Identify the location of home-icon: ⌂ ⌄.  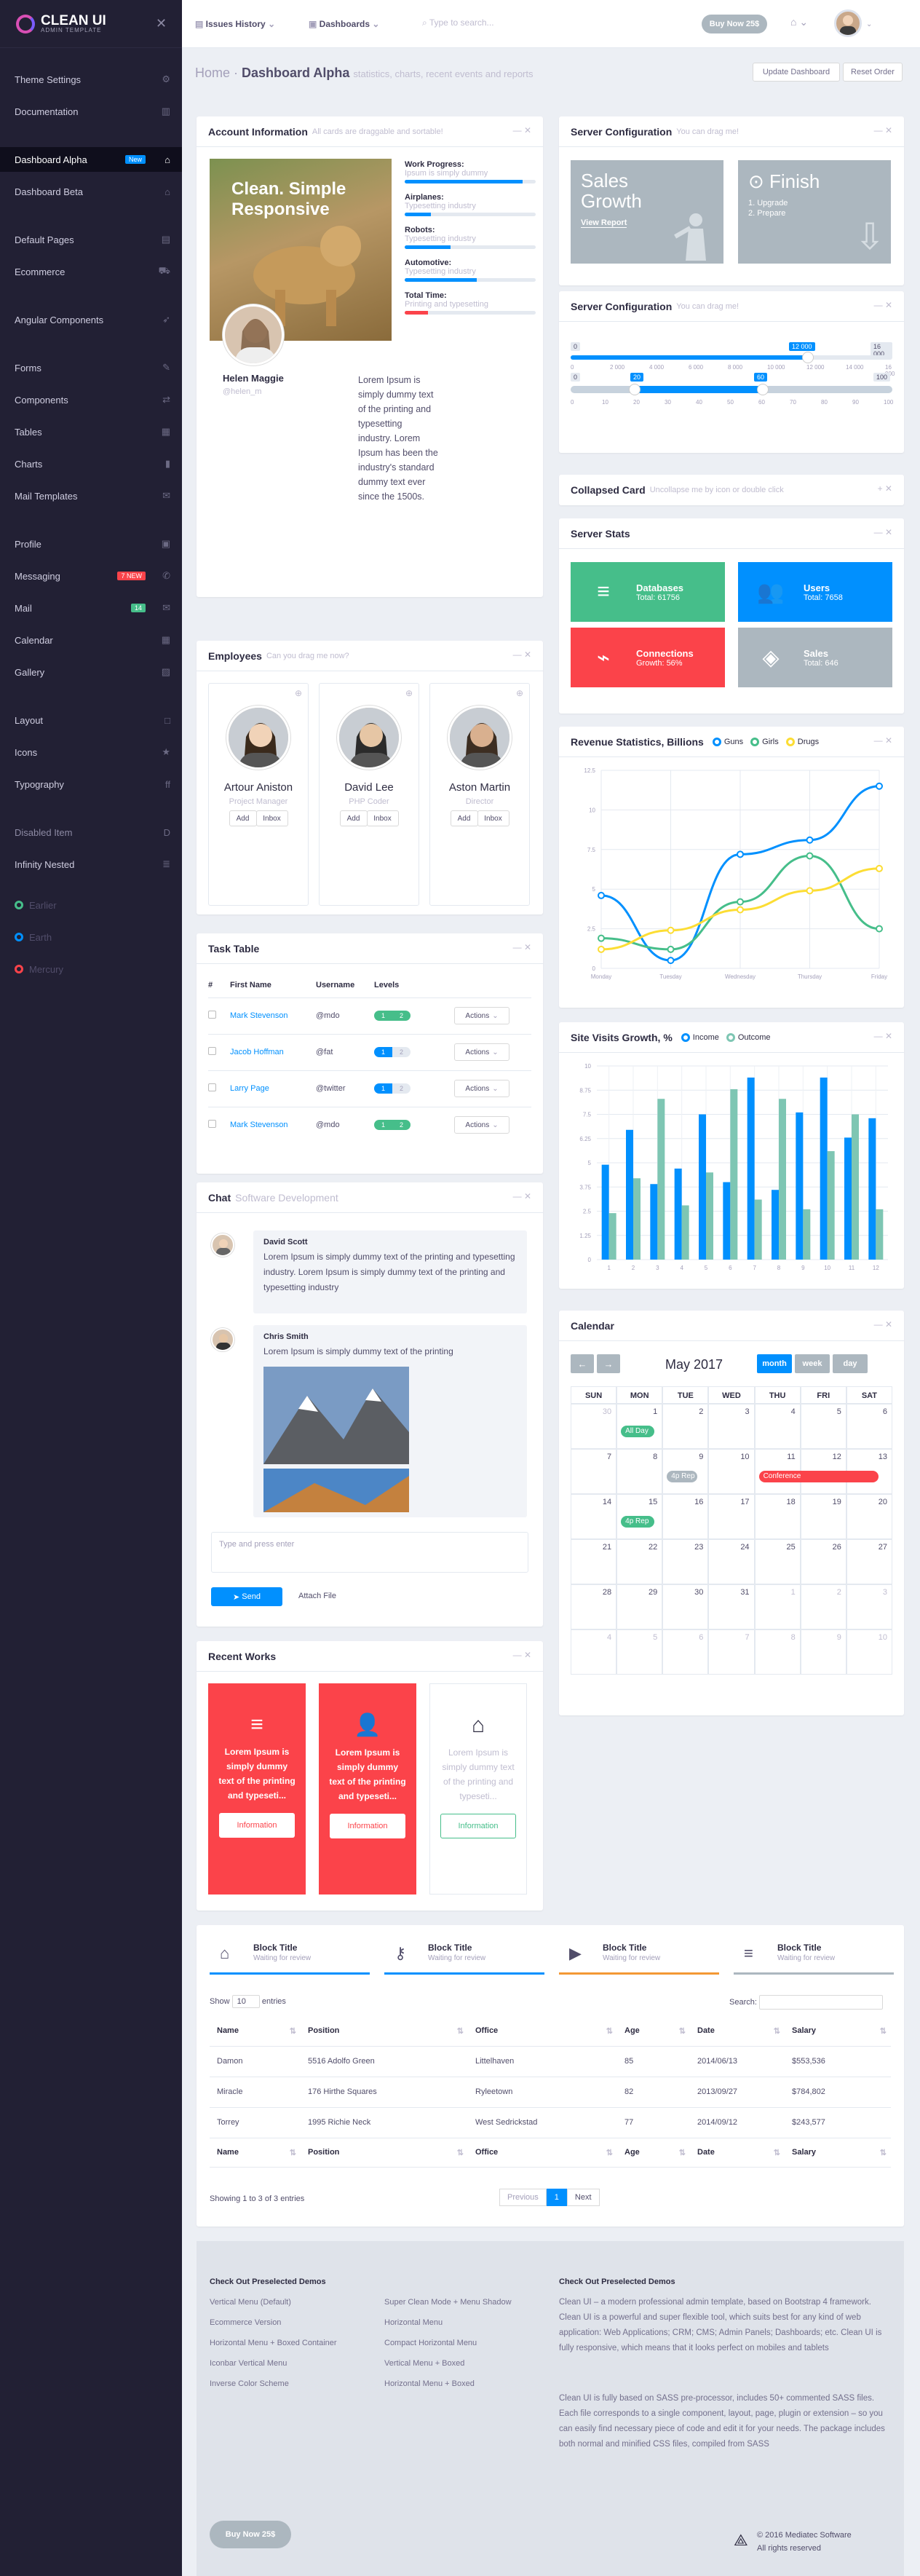
(799, 22).